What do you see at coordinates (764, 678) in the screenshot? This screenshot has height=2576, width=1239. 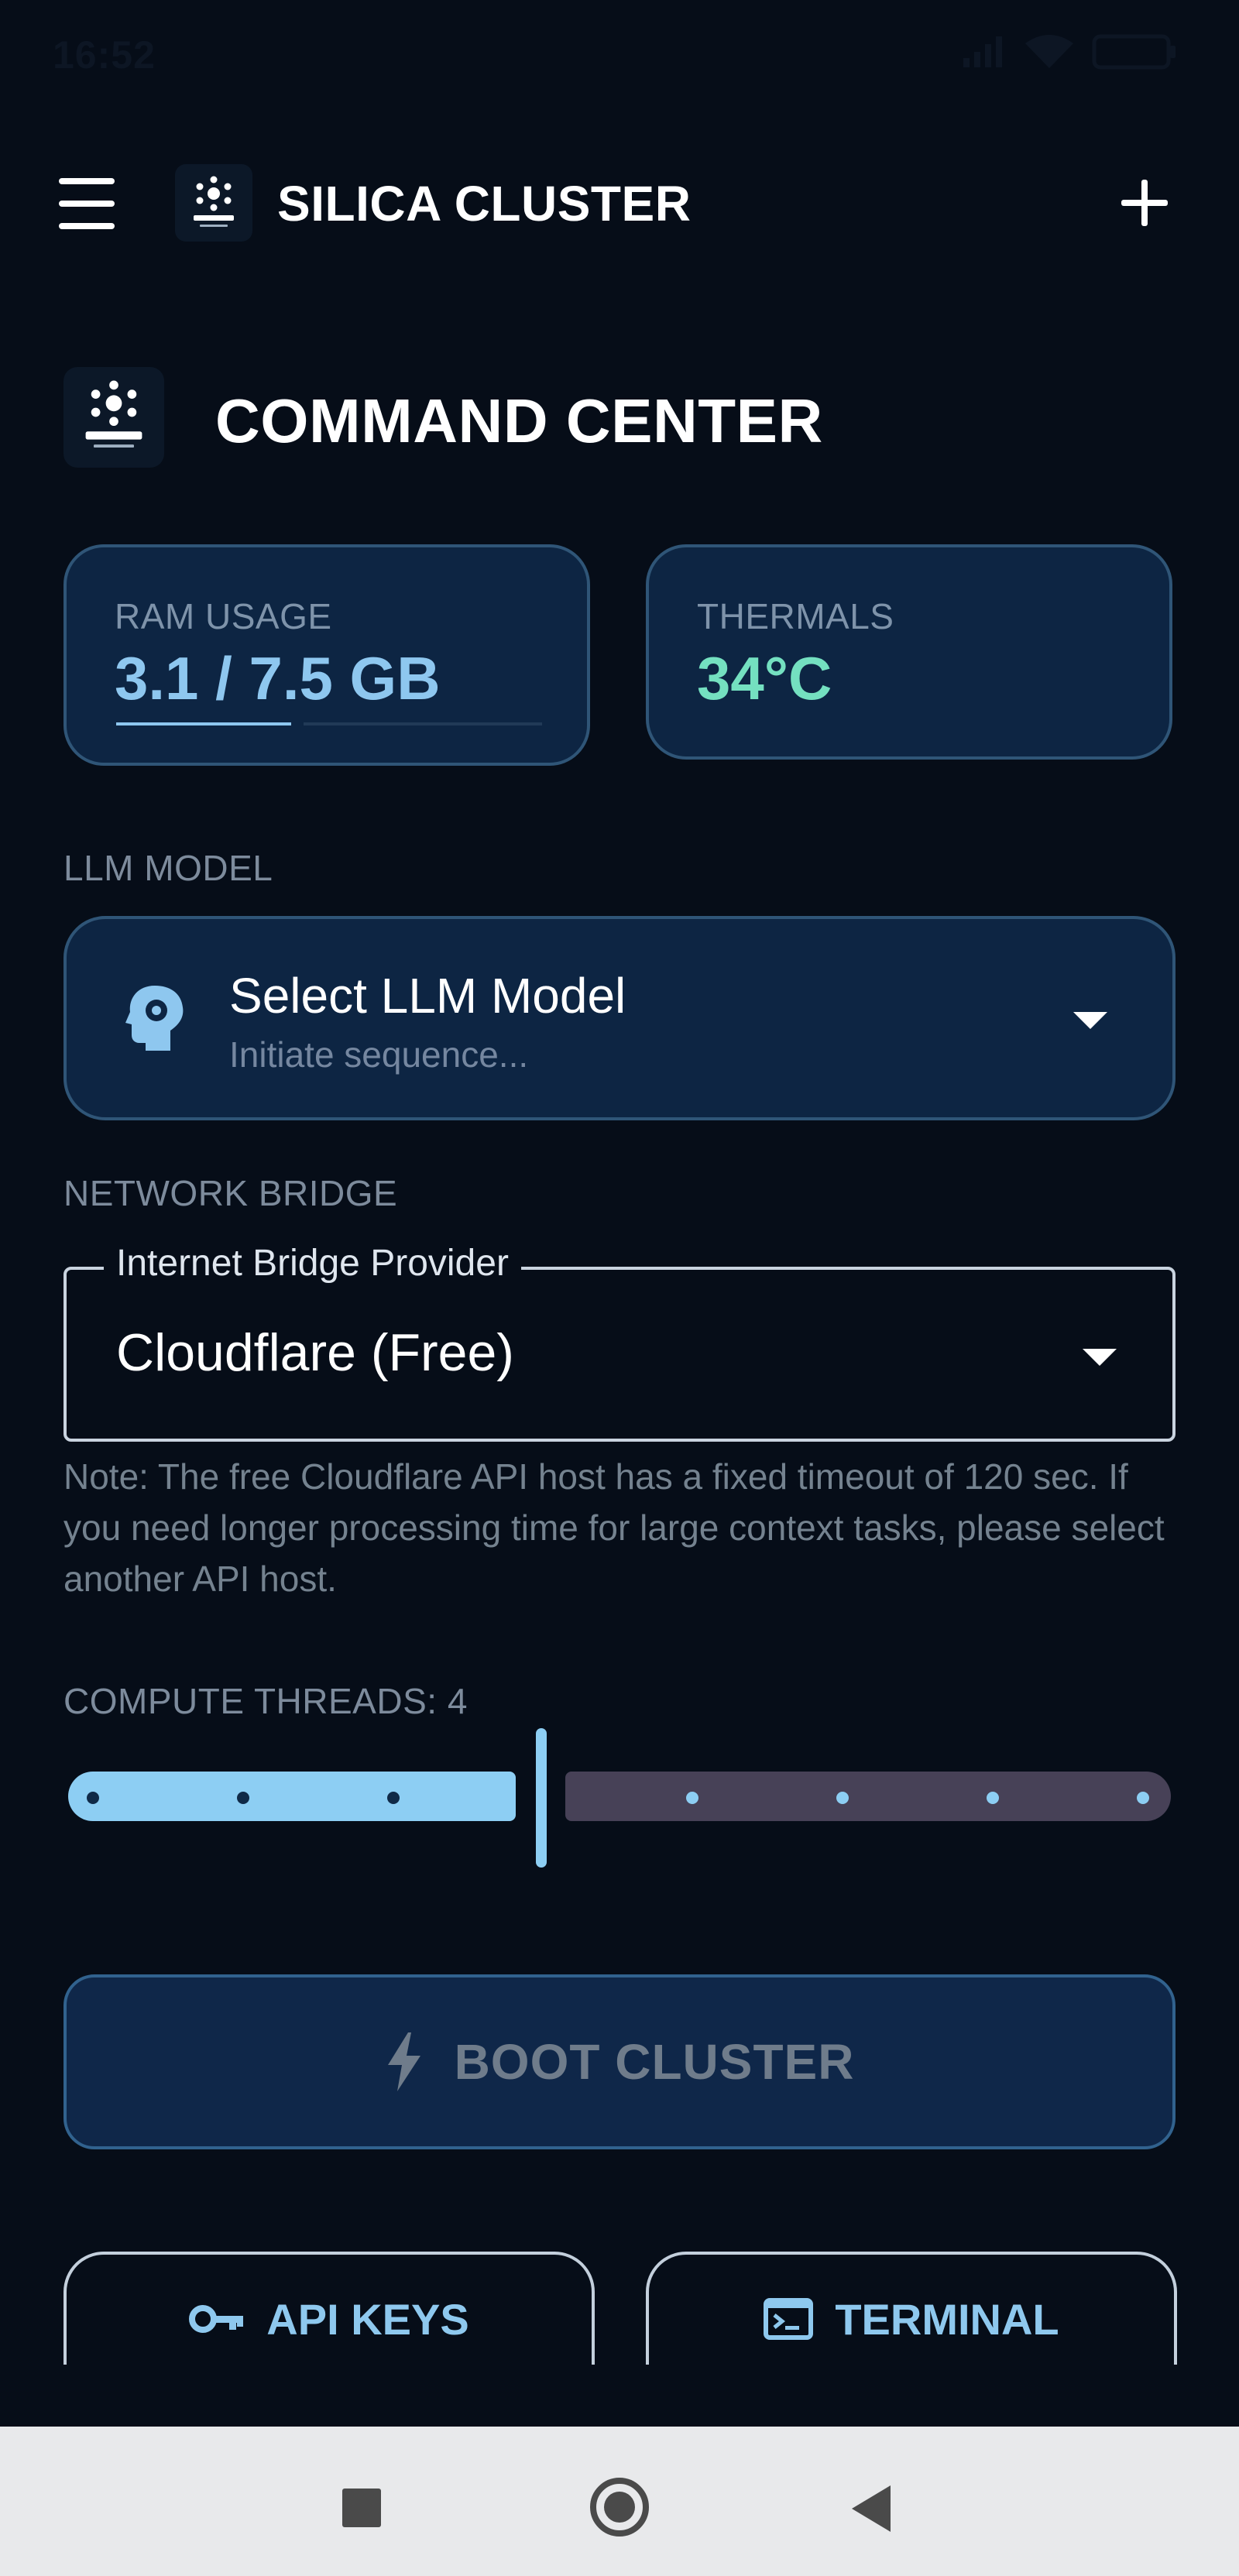 I see `thermals-value: 34°C` at bounding box center [764, 678].